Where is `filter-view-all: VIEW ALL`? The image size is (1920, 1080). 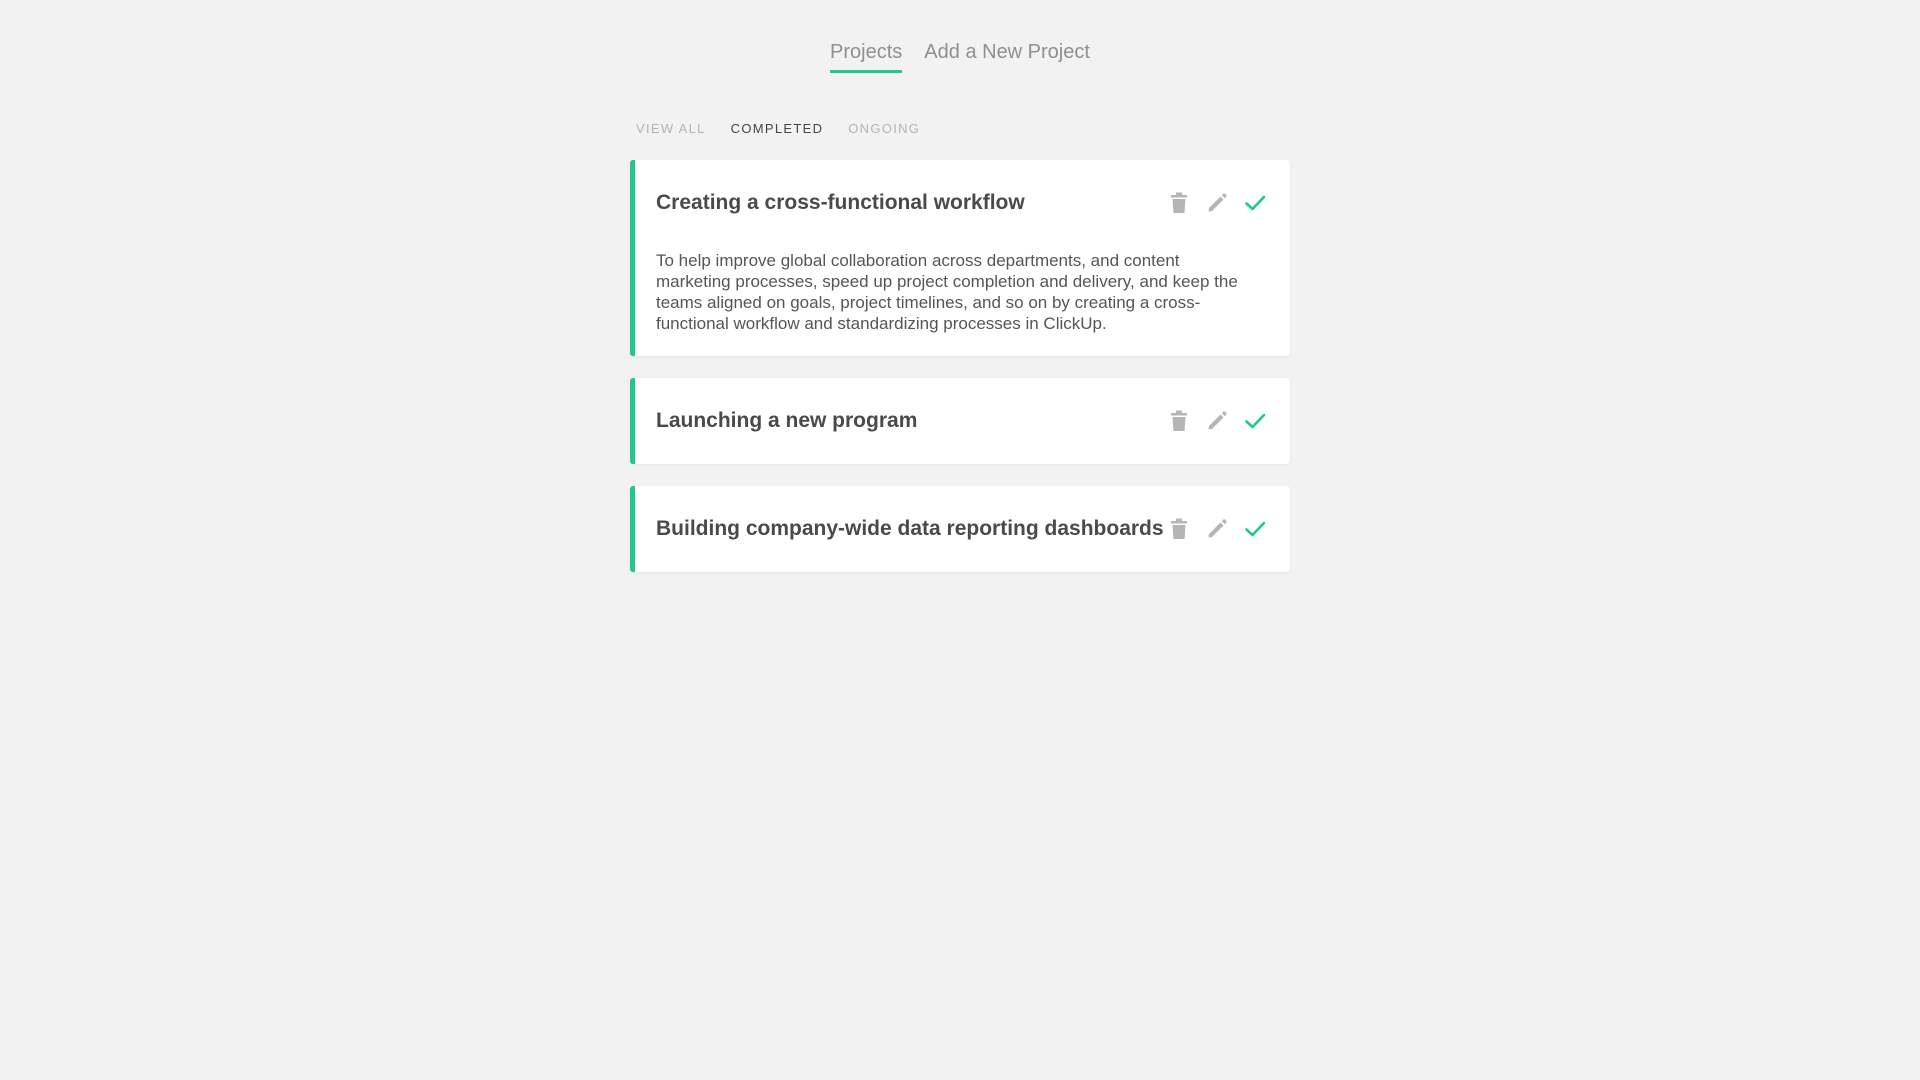
filter-view-all: VIEW ALL is located at coordinates (671, 128).